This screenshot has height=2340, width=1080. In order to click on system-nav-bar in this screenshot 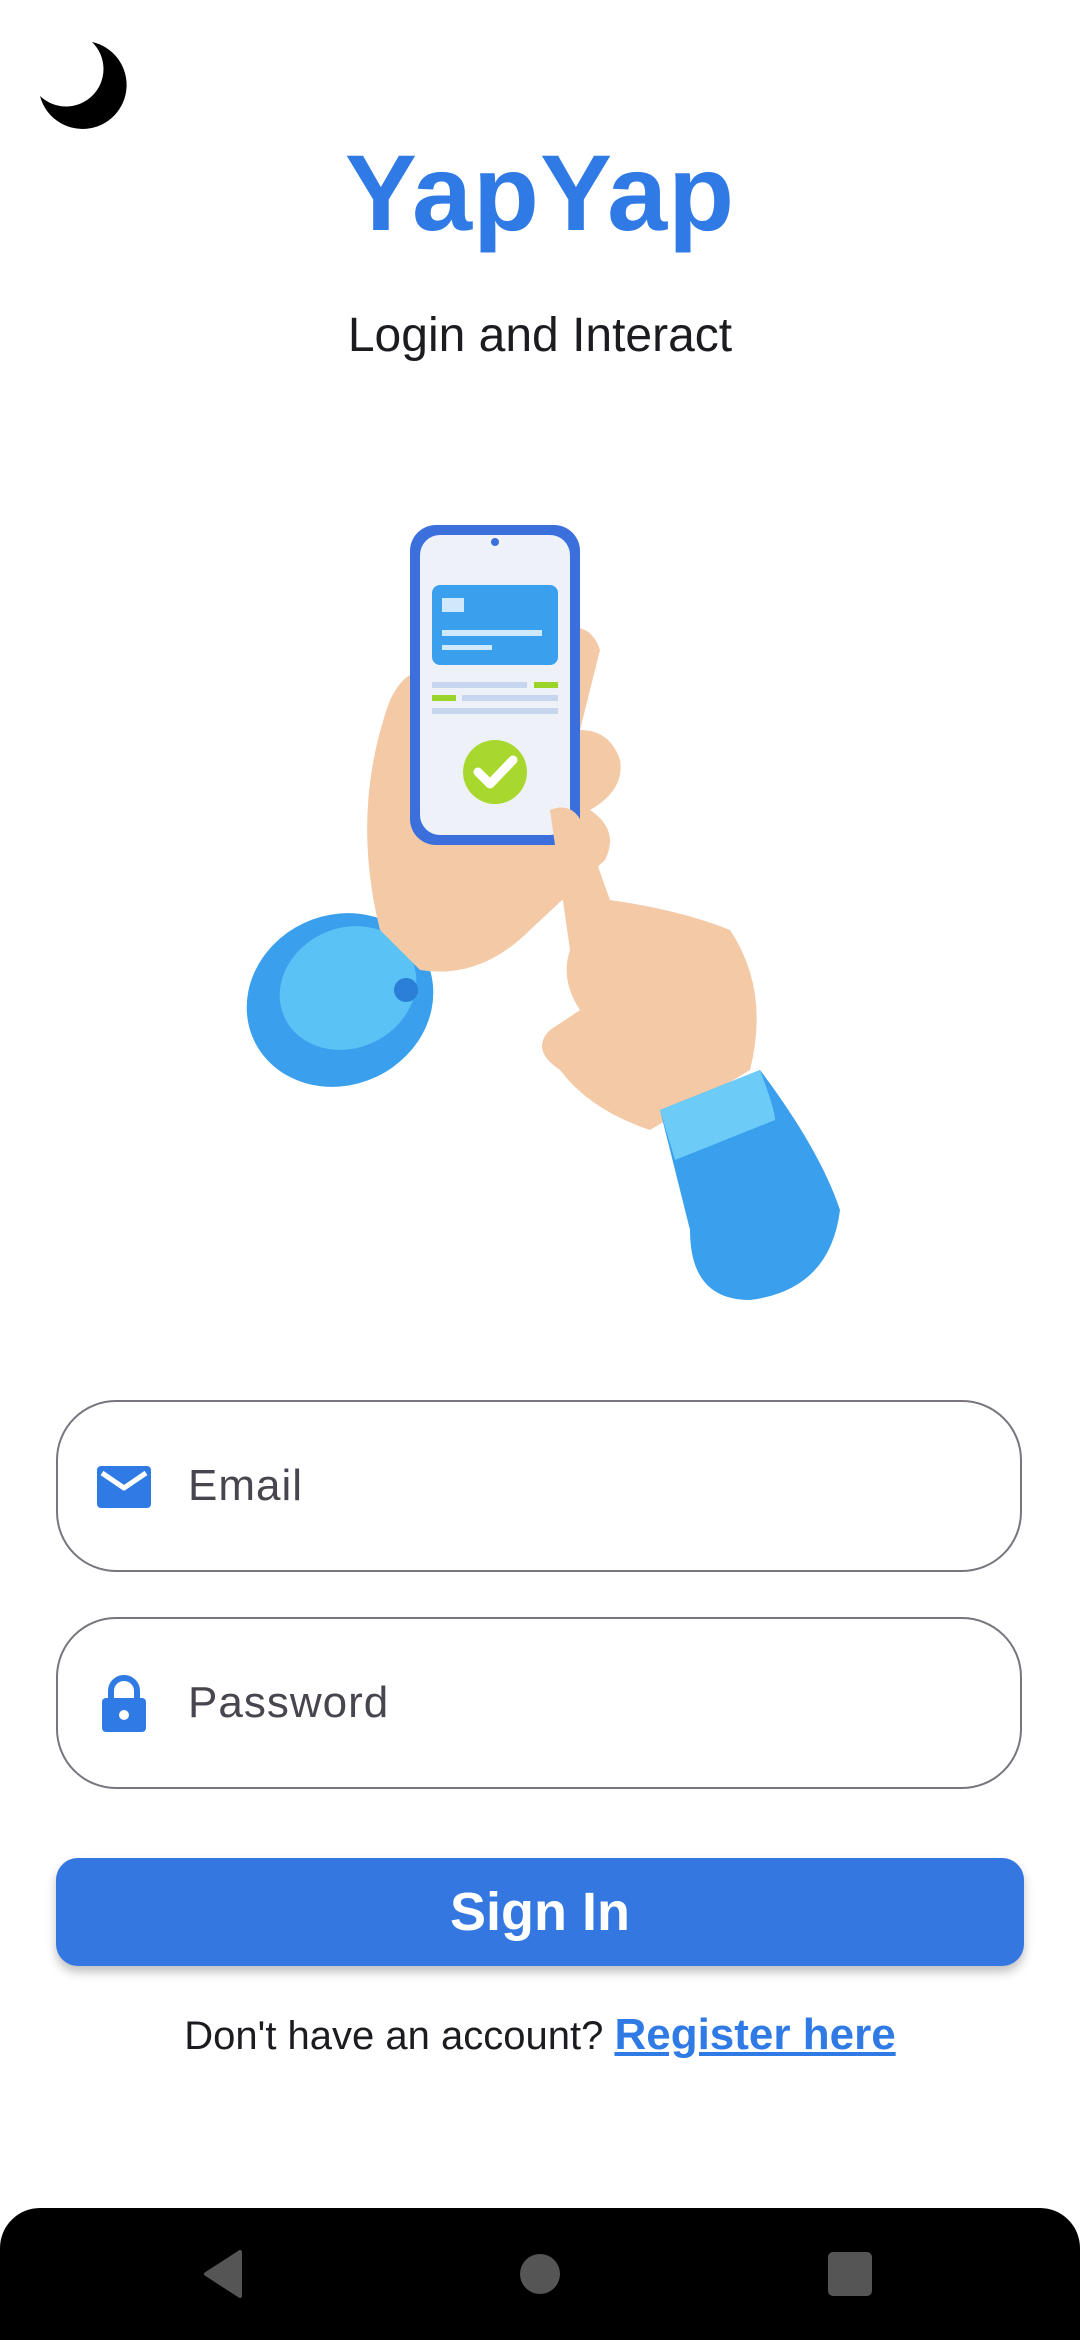, I will do `click(540, 2274)`.